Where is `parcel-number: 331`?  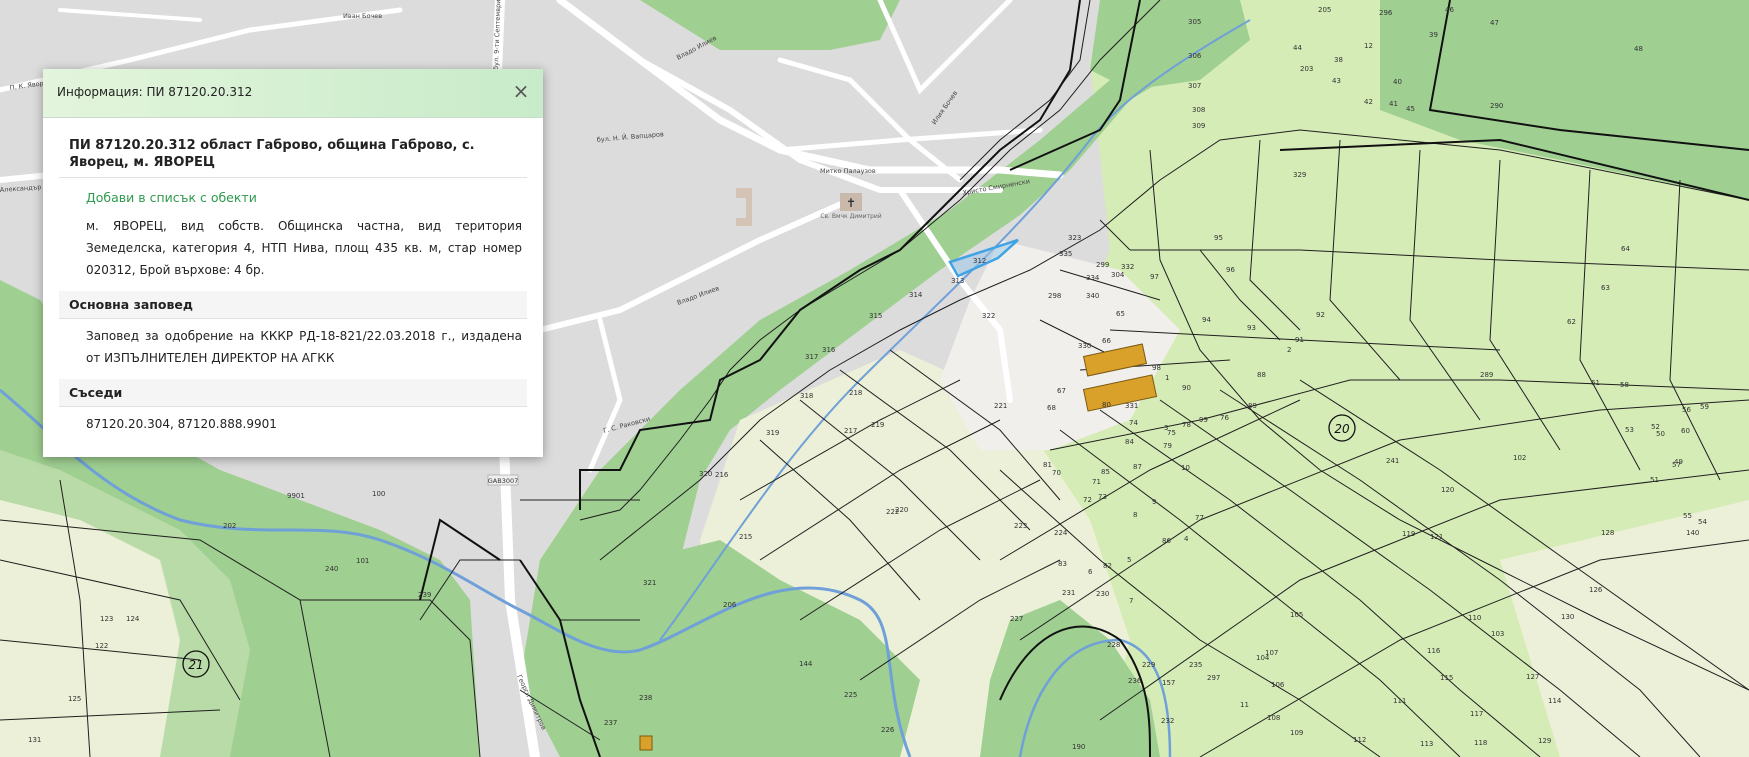
parcel-number: 331 is located at coordinates (1131, 406).